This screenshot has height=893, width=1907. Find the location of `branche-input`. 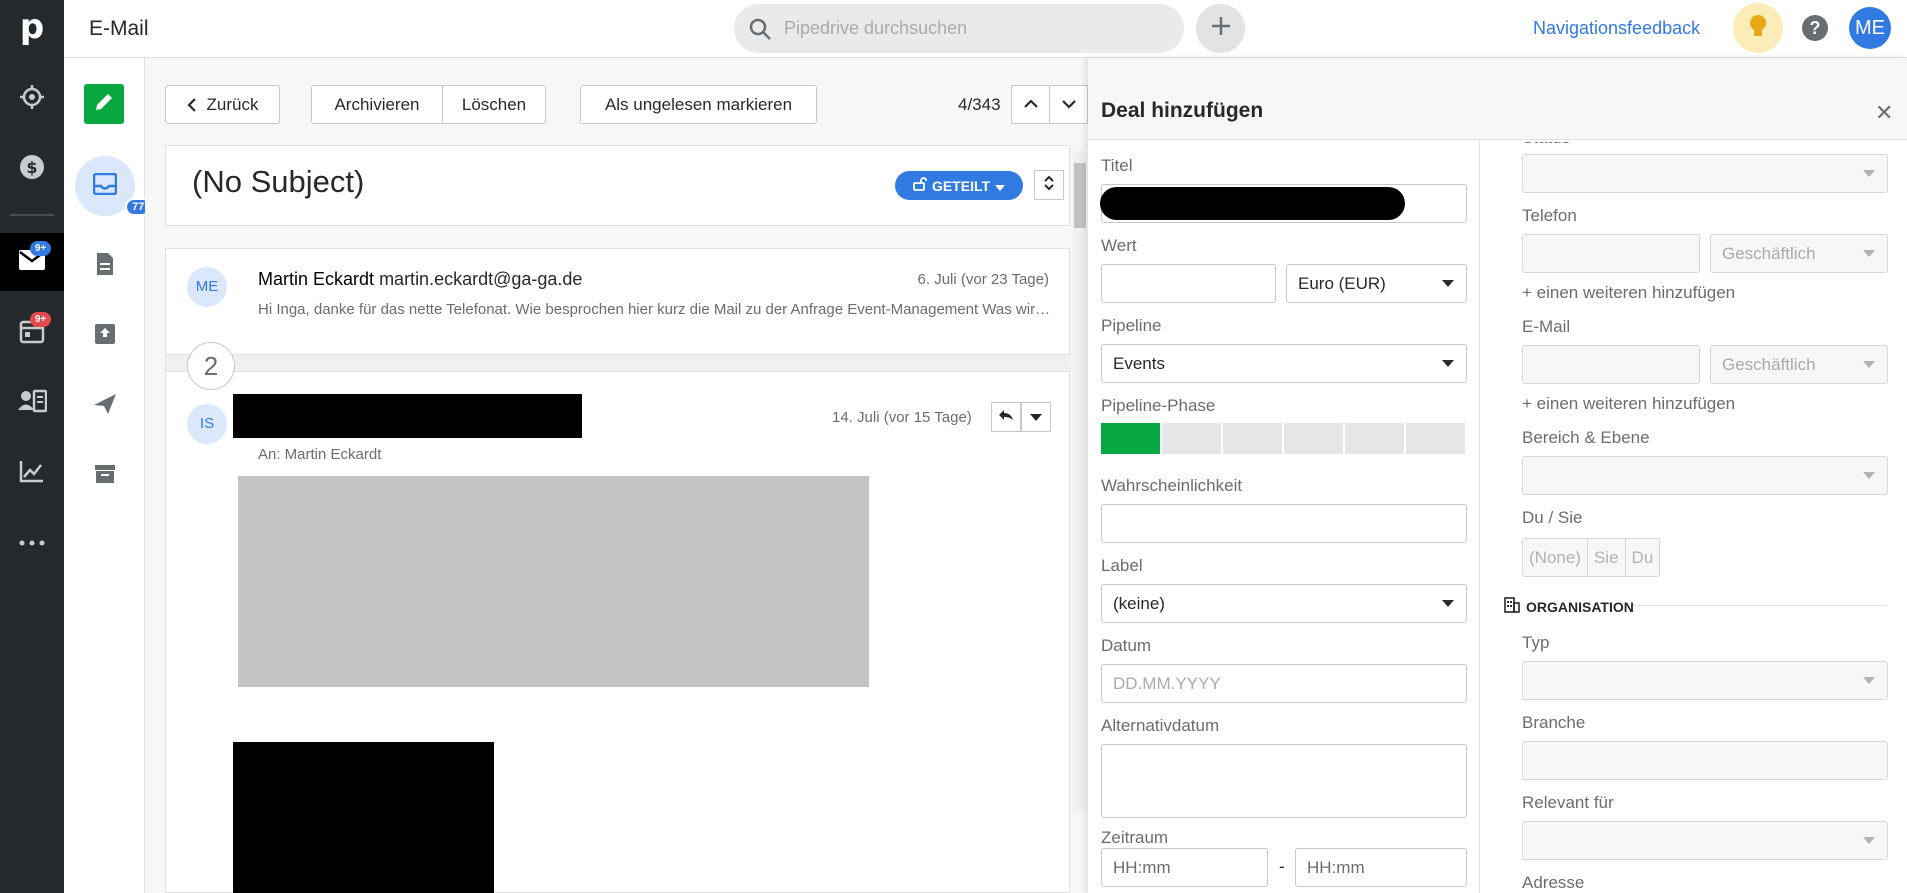

branche-input is located at coordinates (1705, 760).